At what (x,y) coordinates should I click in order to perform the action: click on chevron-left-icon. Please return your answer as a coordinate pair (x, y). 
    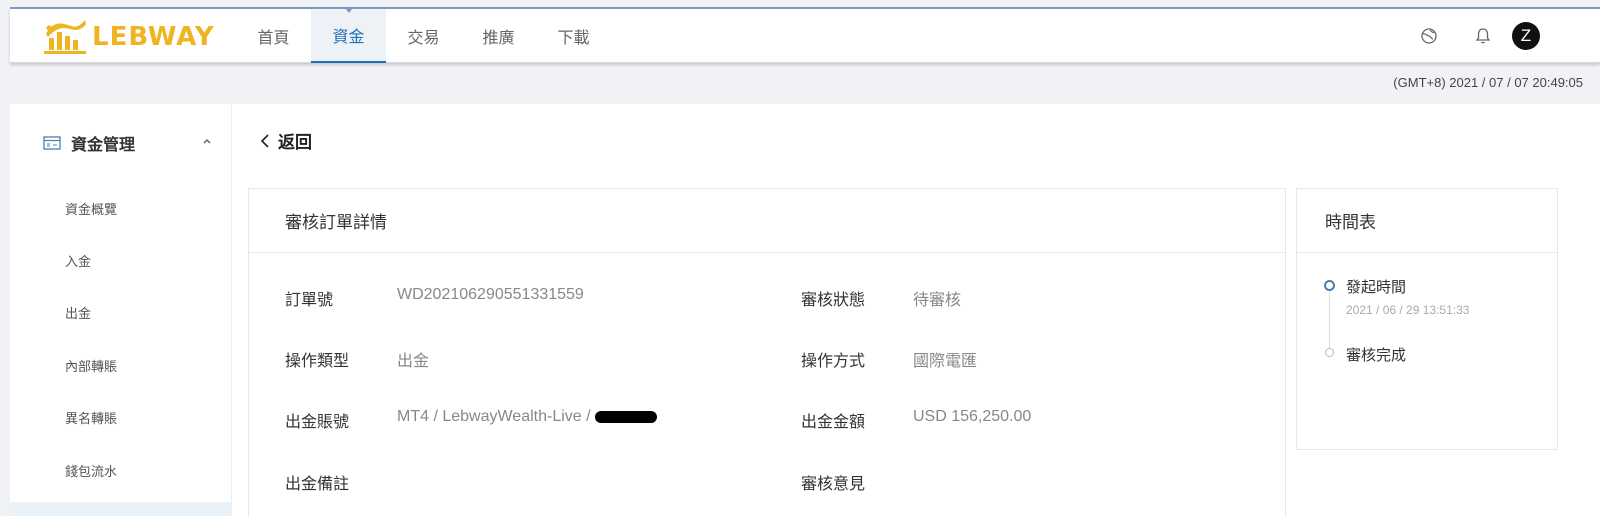
    Looking at the image, I should click on (264, 140).